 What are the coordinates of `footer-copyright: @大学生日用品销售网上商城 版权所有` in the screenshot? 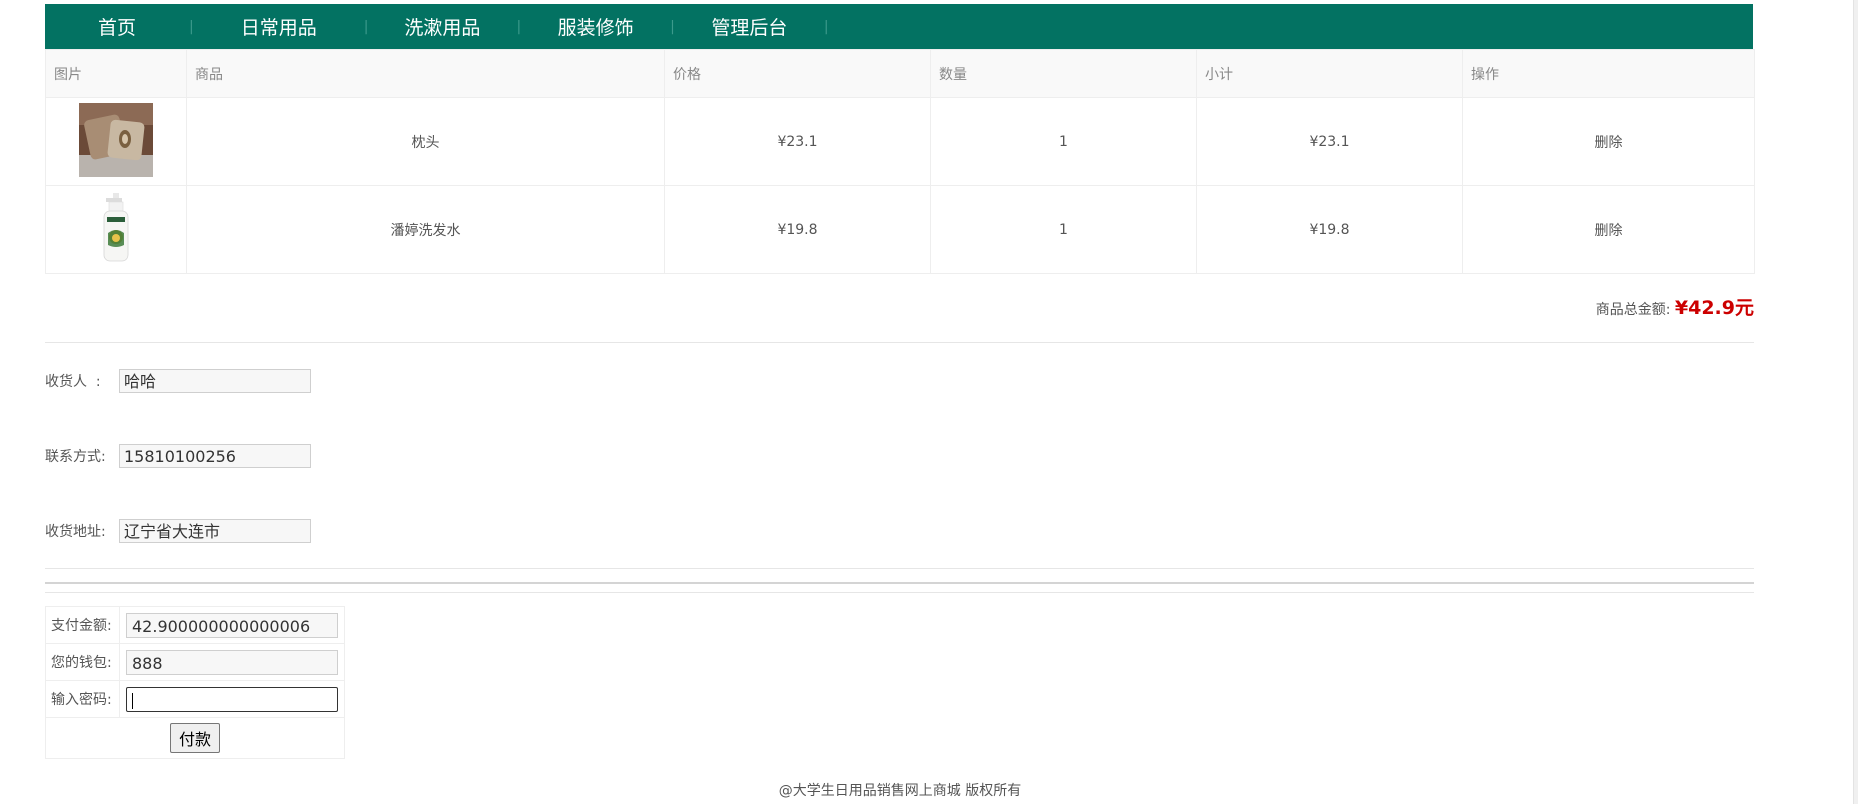 It's located at (900, 791).